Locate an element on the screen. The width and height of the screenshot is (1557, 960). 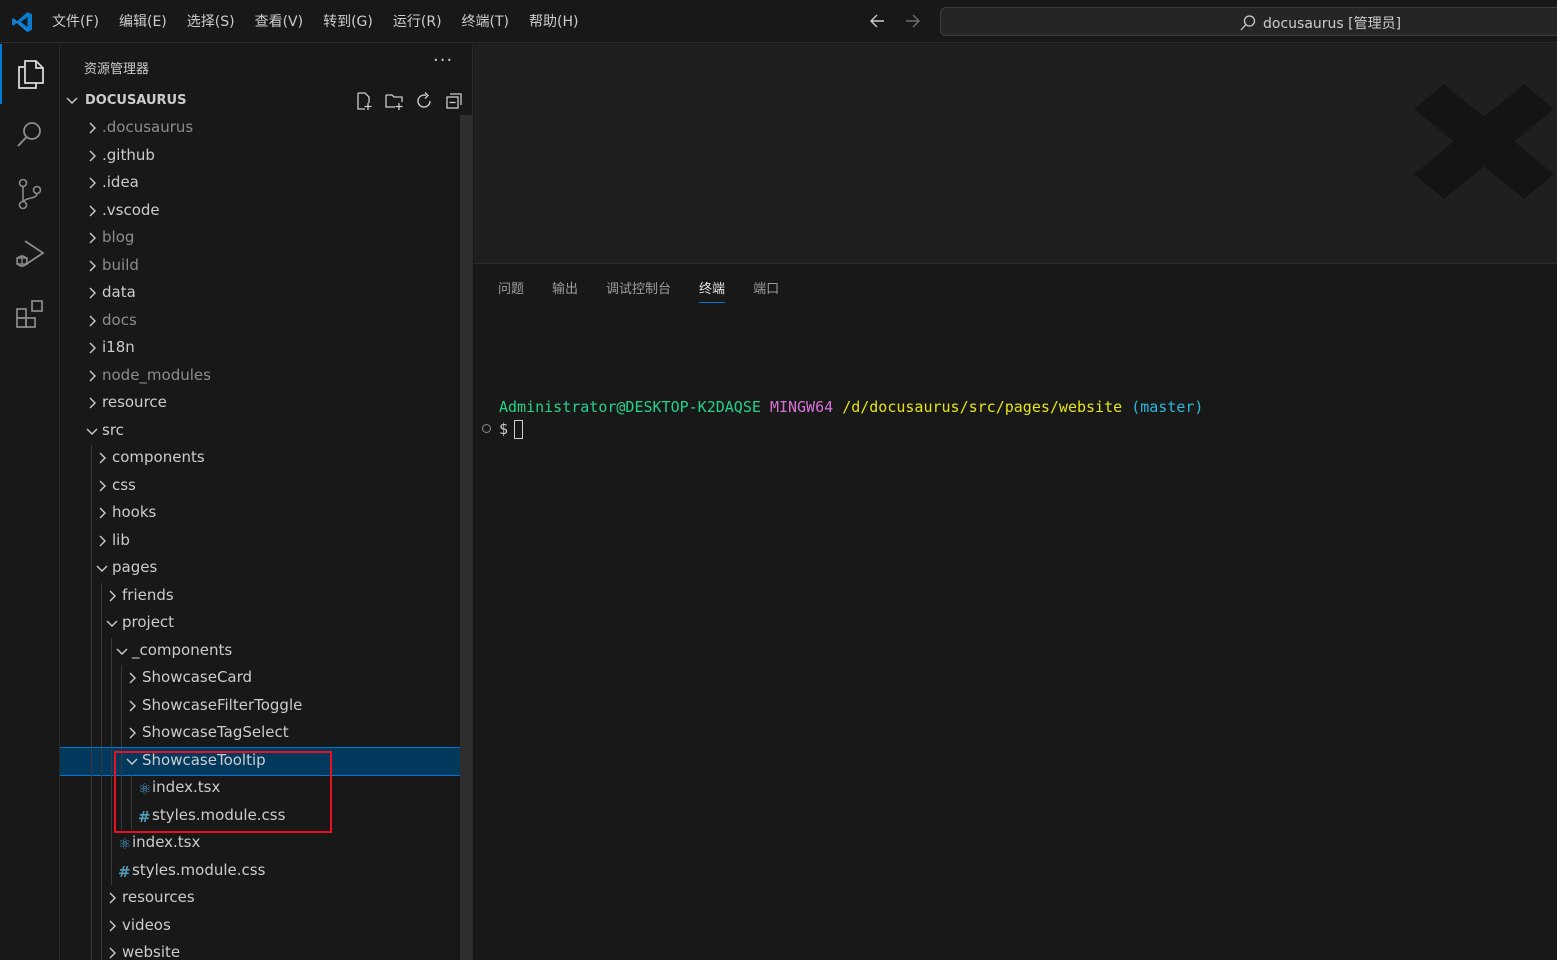
command-center-search: docusaurus [管理员] is located at coordinates (1248, 21).